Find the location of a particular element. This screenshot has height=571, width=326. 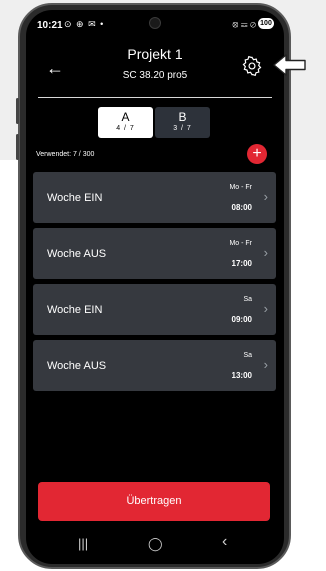

channel-a-tab: A 4 / 7 is located at coordinates (125, 122).